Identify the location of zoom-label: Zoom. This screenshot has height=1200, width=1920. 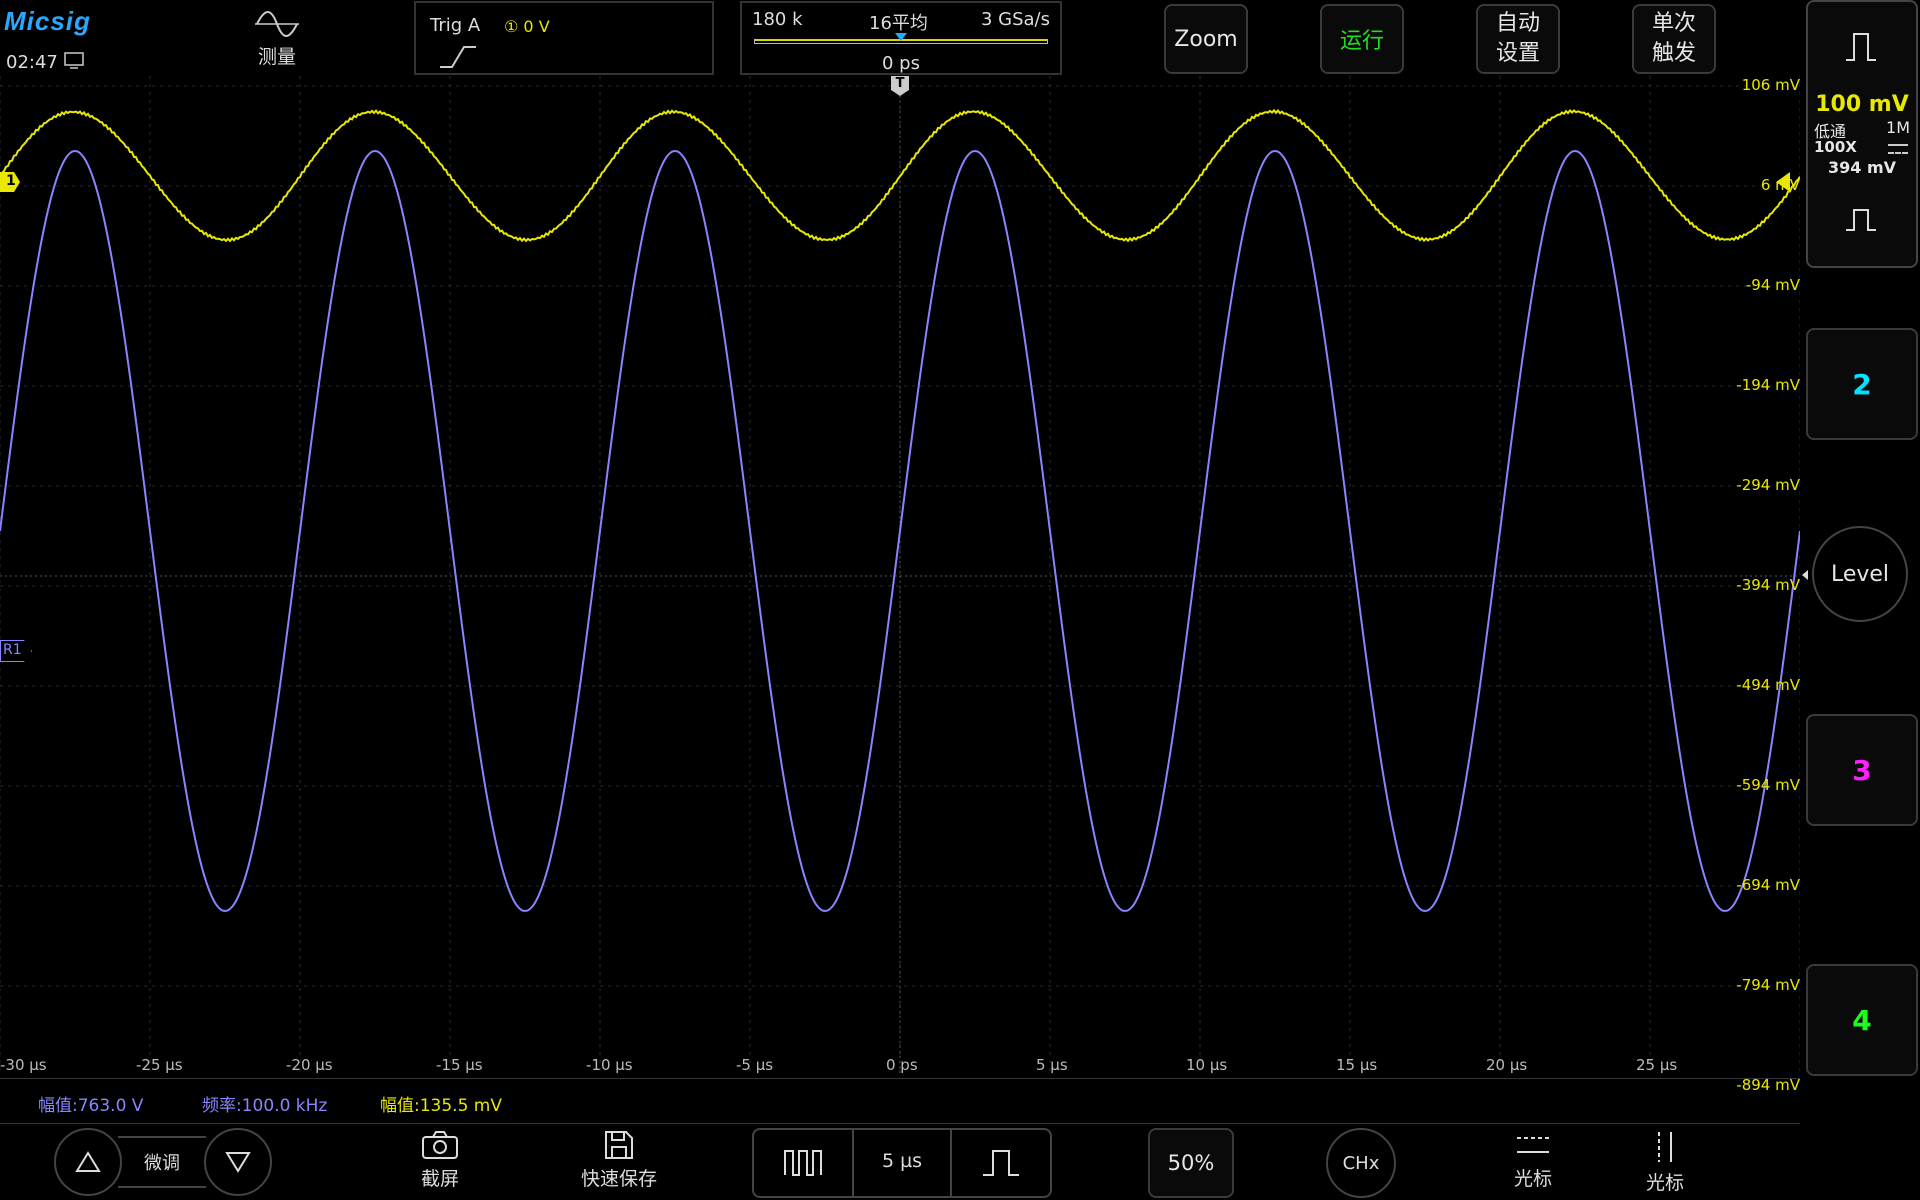
(1206, 39).